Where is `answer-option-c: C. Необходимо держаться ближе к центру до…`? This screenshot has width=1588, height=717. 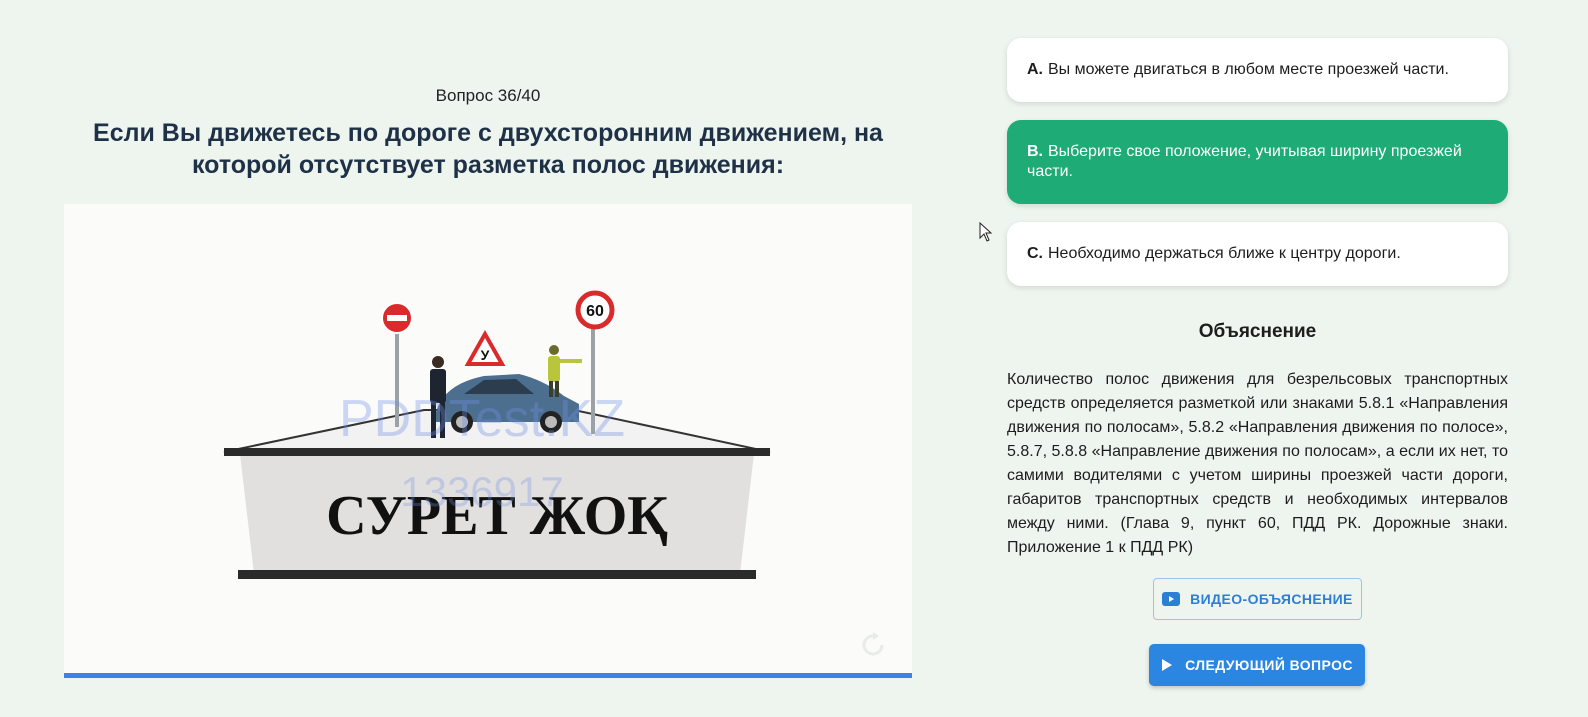 answer-option-c: C. Необходимо держаться ближе к центру до… is located at coordinates (1257, 254).